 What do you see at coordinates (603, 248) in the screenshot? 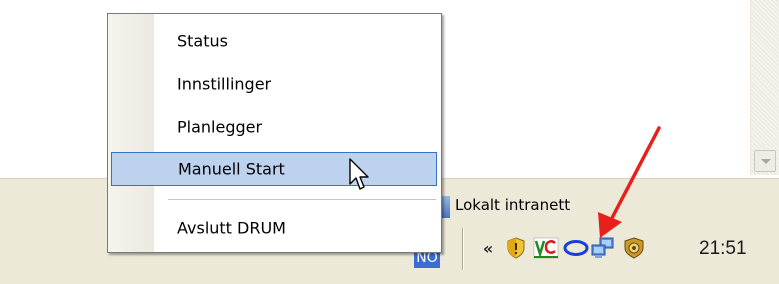
I see `network-computers-icon` at bounding box center [603, 248].